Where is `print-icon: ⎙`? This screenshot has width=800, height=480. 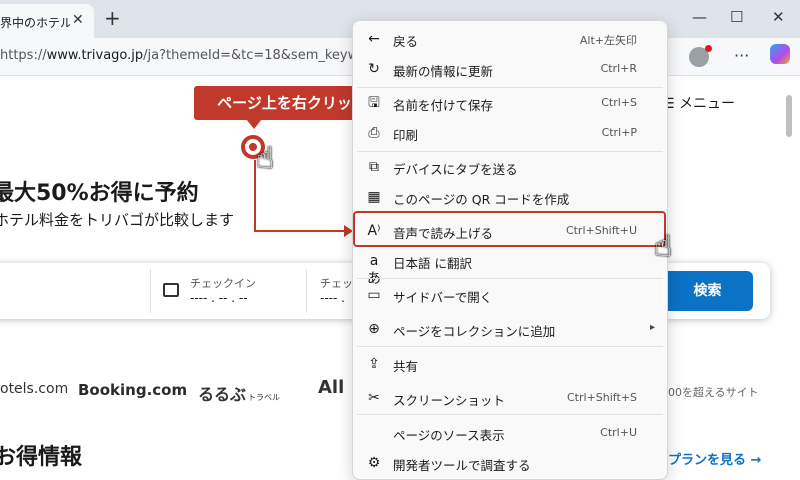
print-icon: ⎙ is located at coordinates (374, 133).